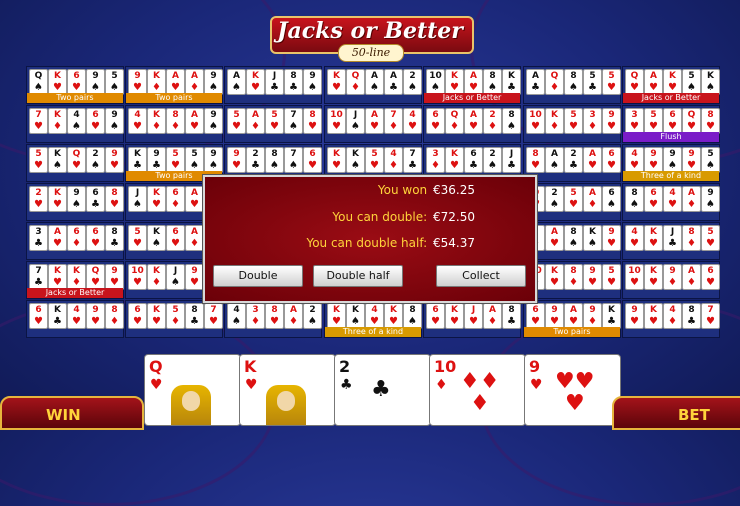  What do you see at coordinates (358, 276) in the screenshot?
I see `double-half-button: Double half` at bounding box center [358, 276].